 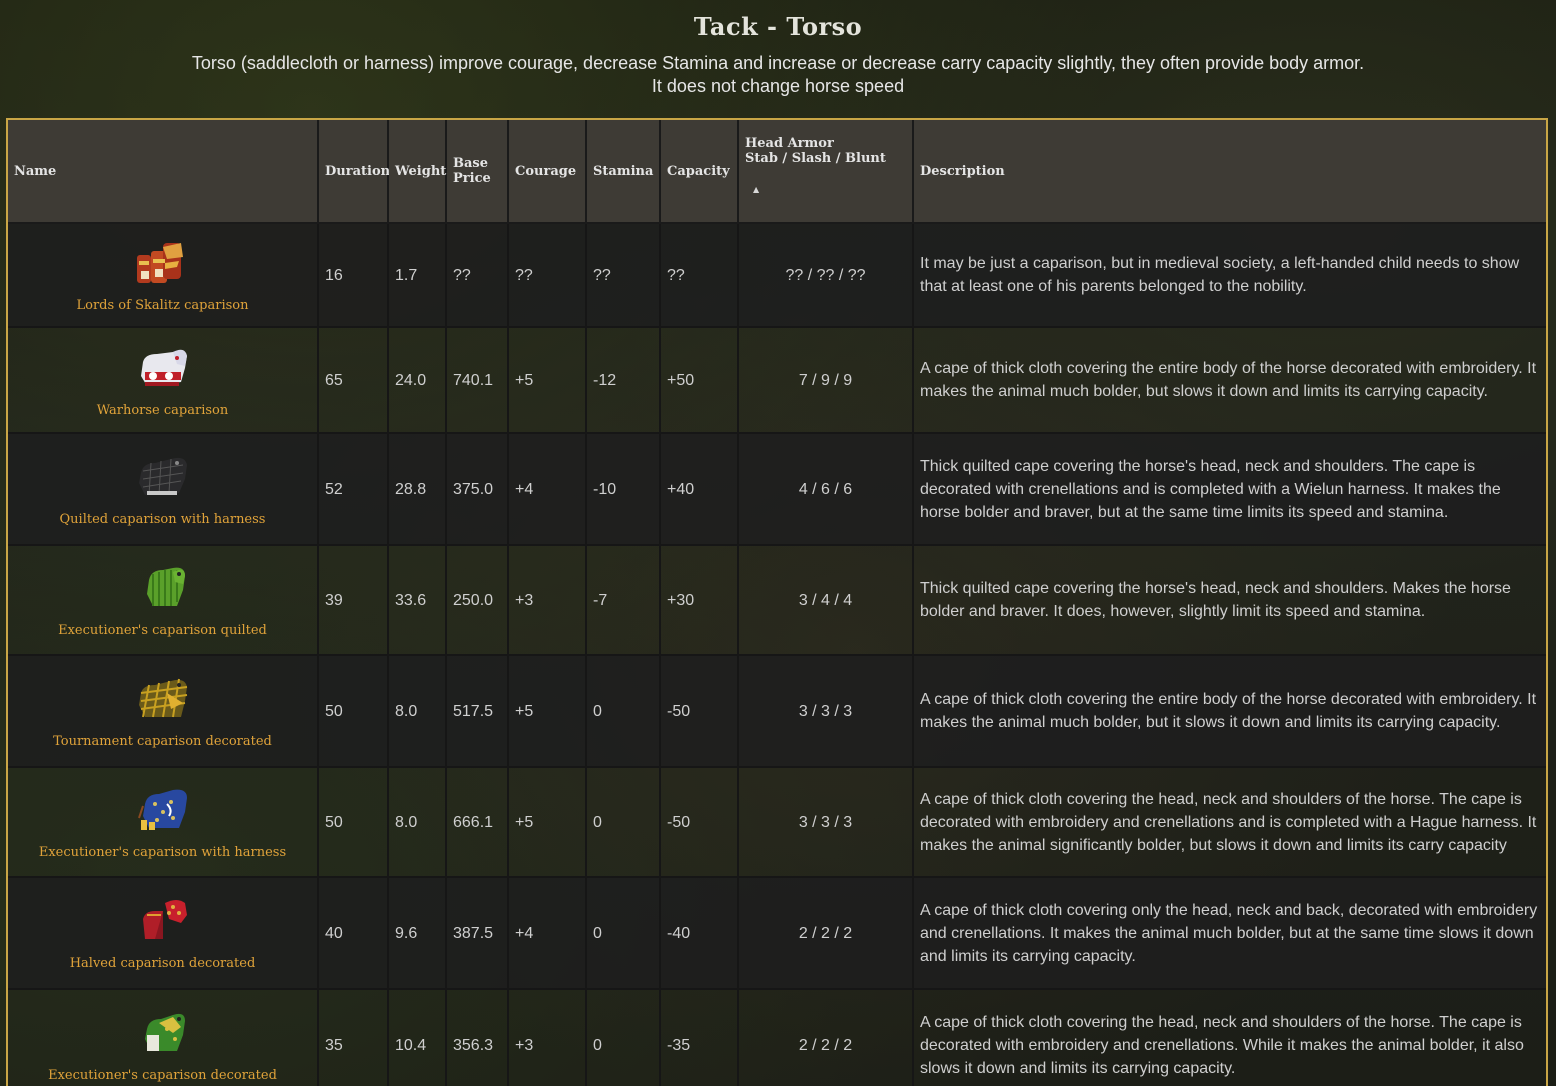 I want to click on capacity-cell: +30, so click(x=699, y=600).